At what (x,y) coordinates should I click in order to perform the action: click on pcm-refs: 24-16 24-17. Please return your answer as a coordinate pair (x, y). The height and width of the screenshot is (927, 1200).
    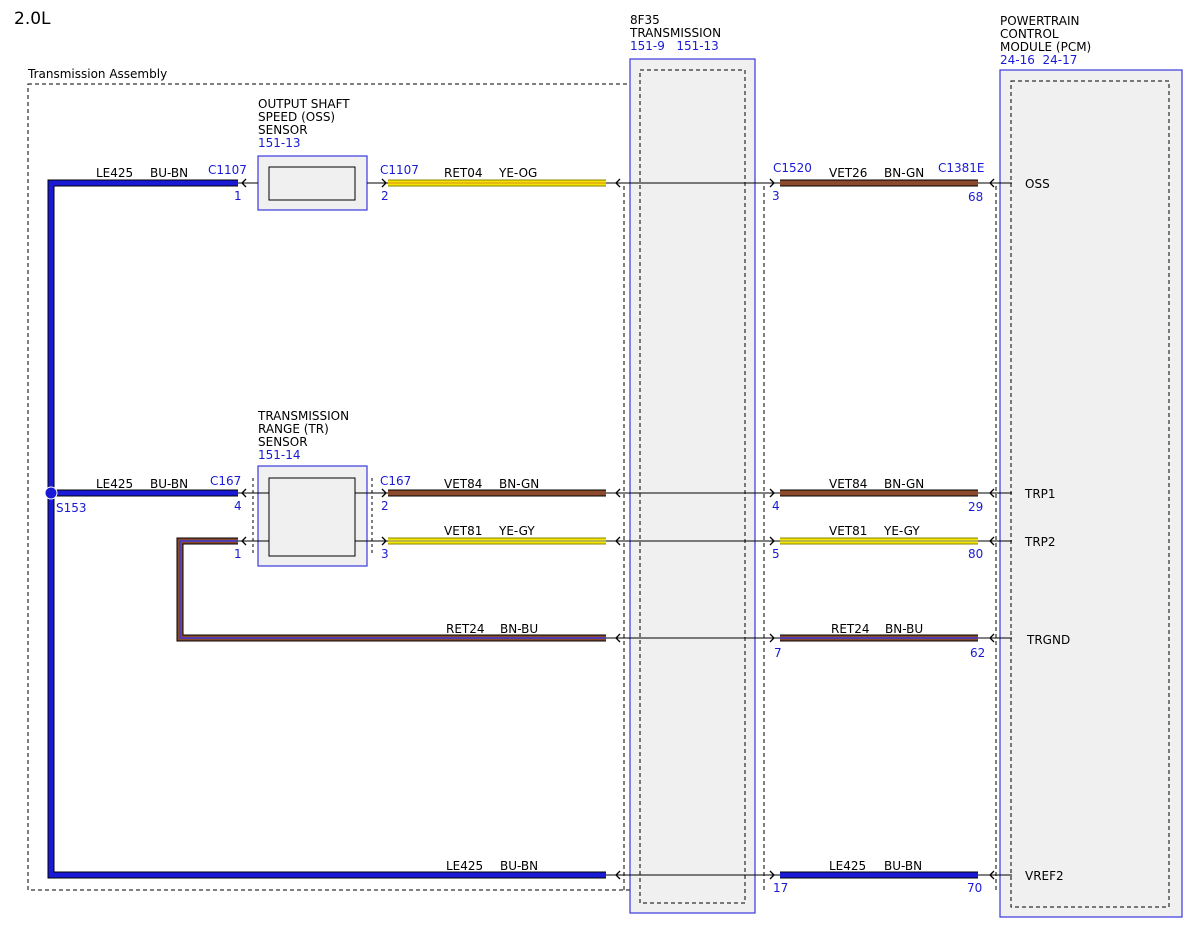
    Looking at the image, I should click on (1038, 60).